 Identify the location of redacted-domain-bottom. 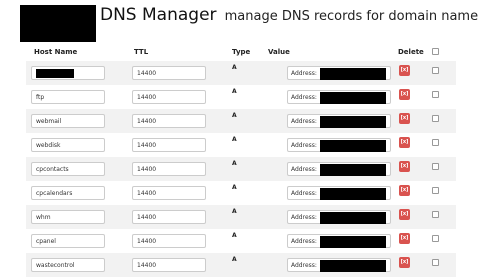
(58, 33).